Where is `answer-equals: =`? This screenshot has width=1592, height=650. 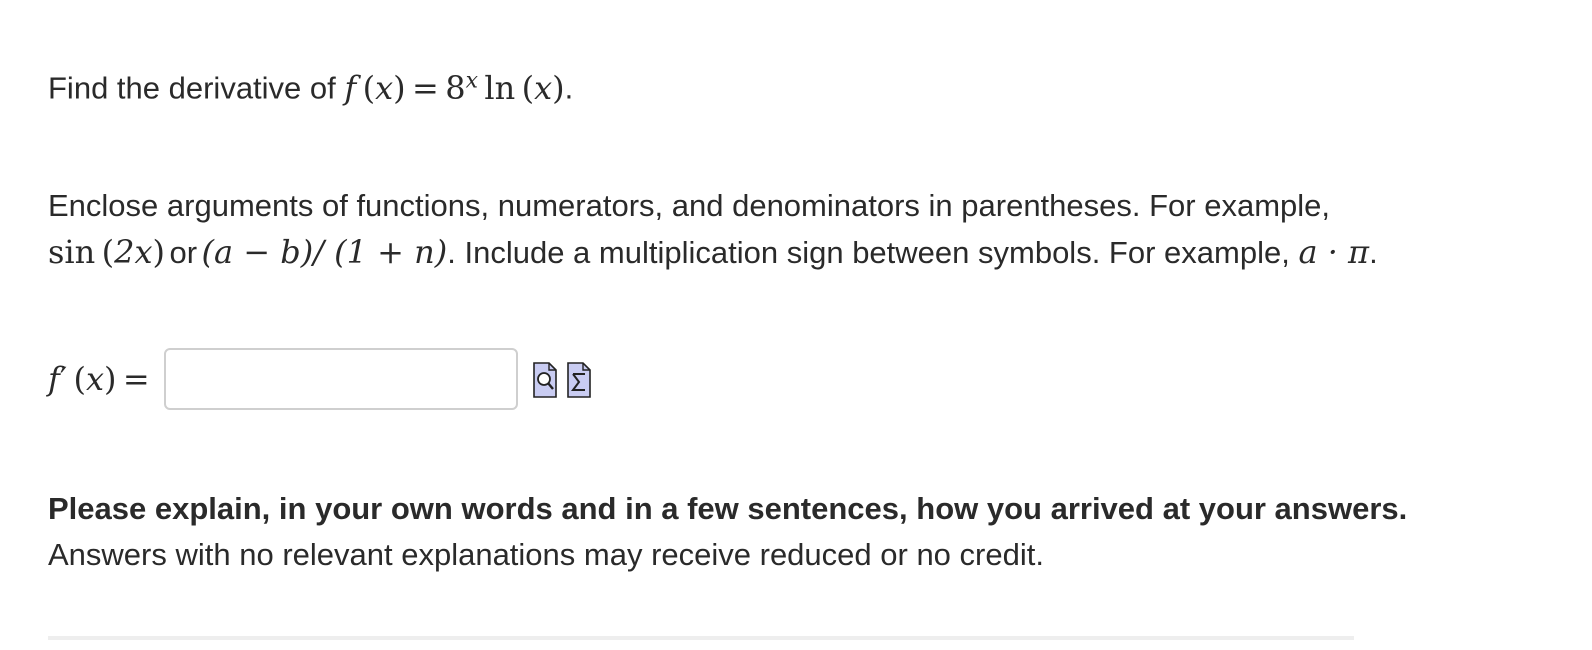 answer-equals: = is located at coordinates (136, 379).